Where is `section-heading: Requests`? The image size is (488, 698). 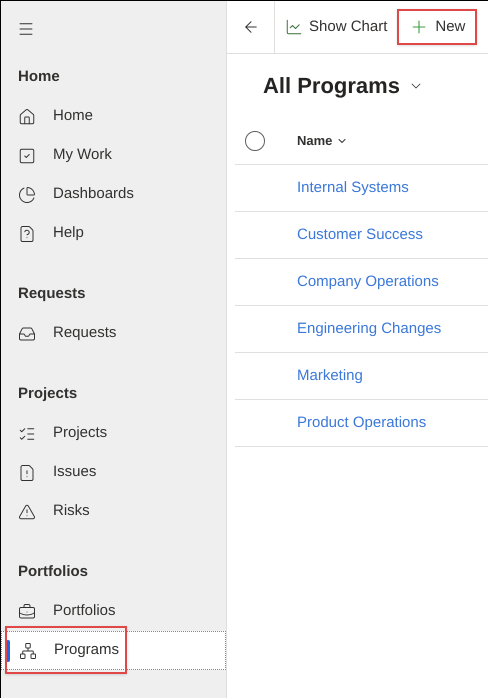 section-heading: Requests is located at coordinates (51, 294).